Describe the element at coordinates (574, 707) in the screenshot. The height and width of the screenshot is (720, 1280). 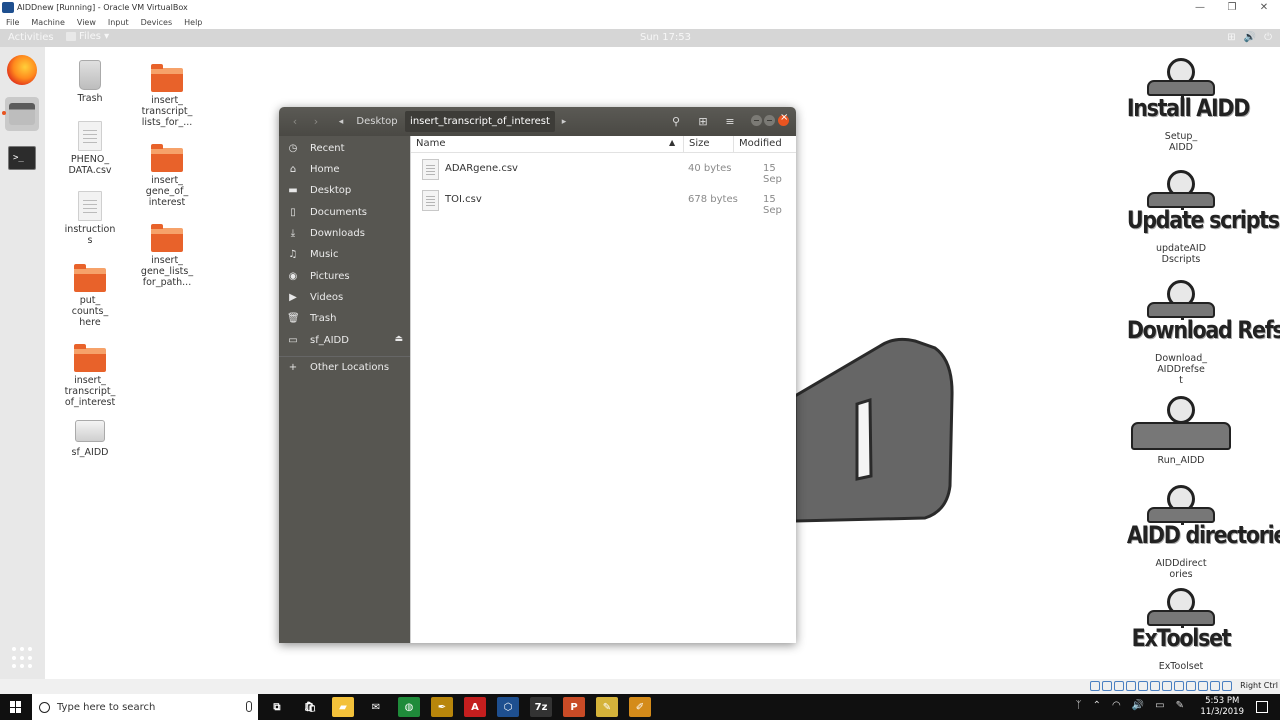
I see `powerpoint-icon: P` at that location.